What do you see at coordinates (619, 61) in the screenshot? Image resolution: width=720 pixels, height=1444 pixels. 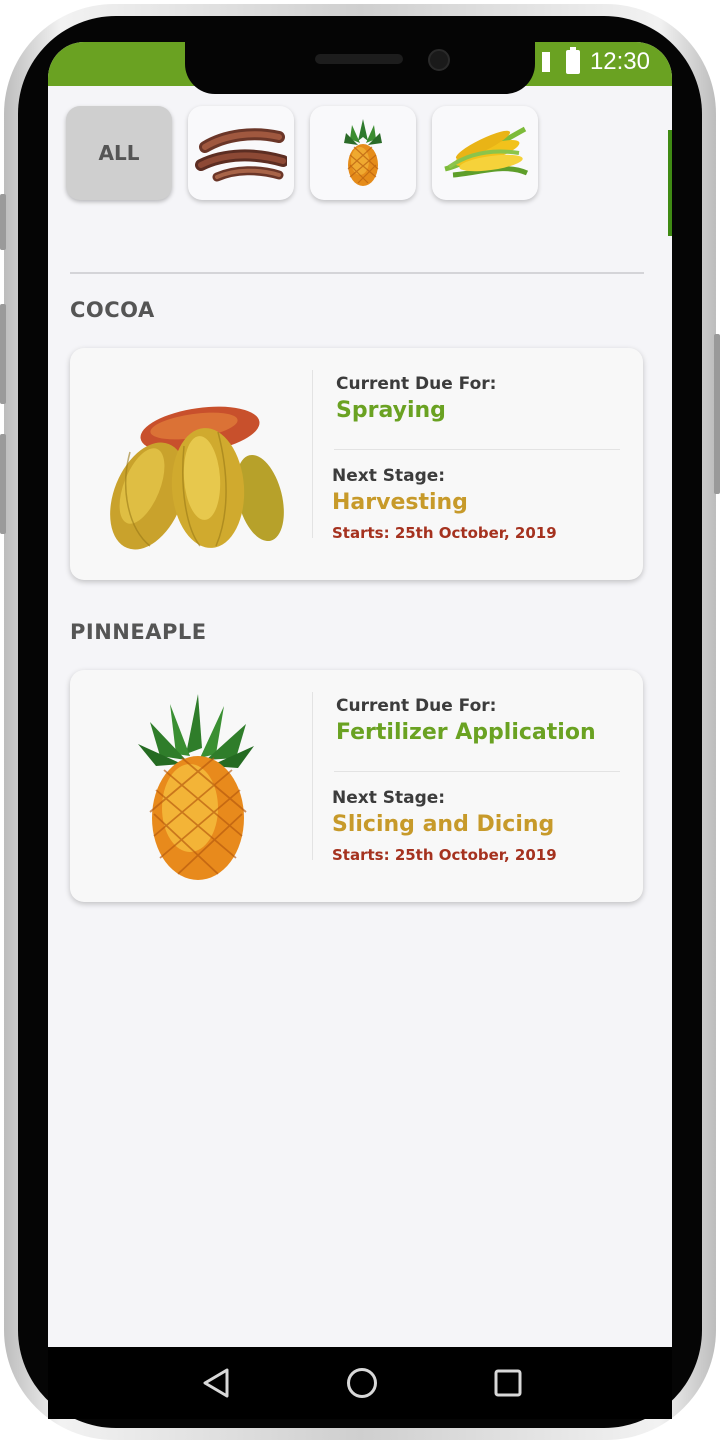 I see `status-time: 12:30` at bounding box center [619, 61].